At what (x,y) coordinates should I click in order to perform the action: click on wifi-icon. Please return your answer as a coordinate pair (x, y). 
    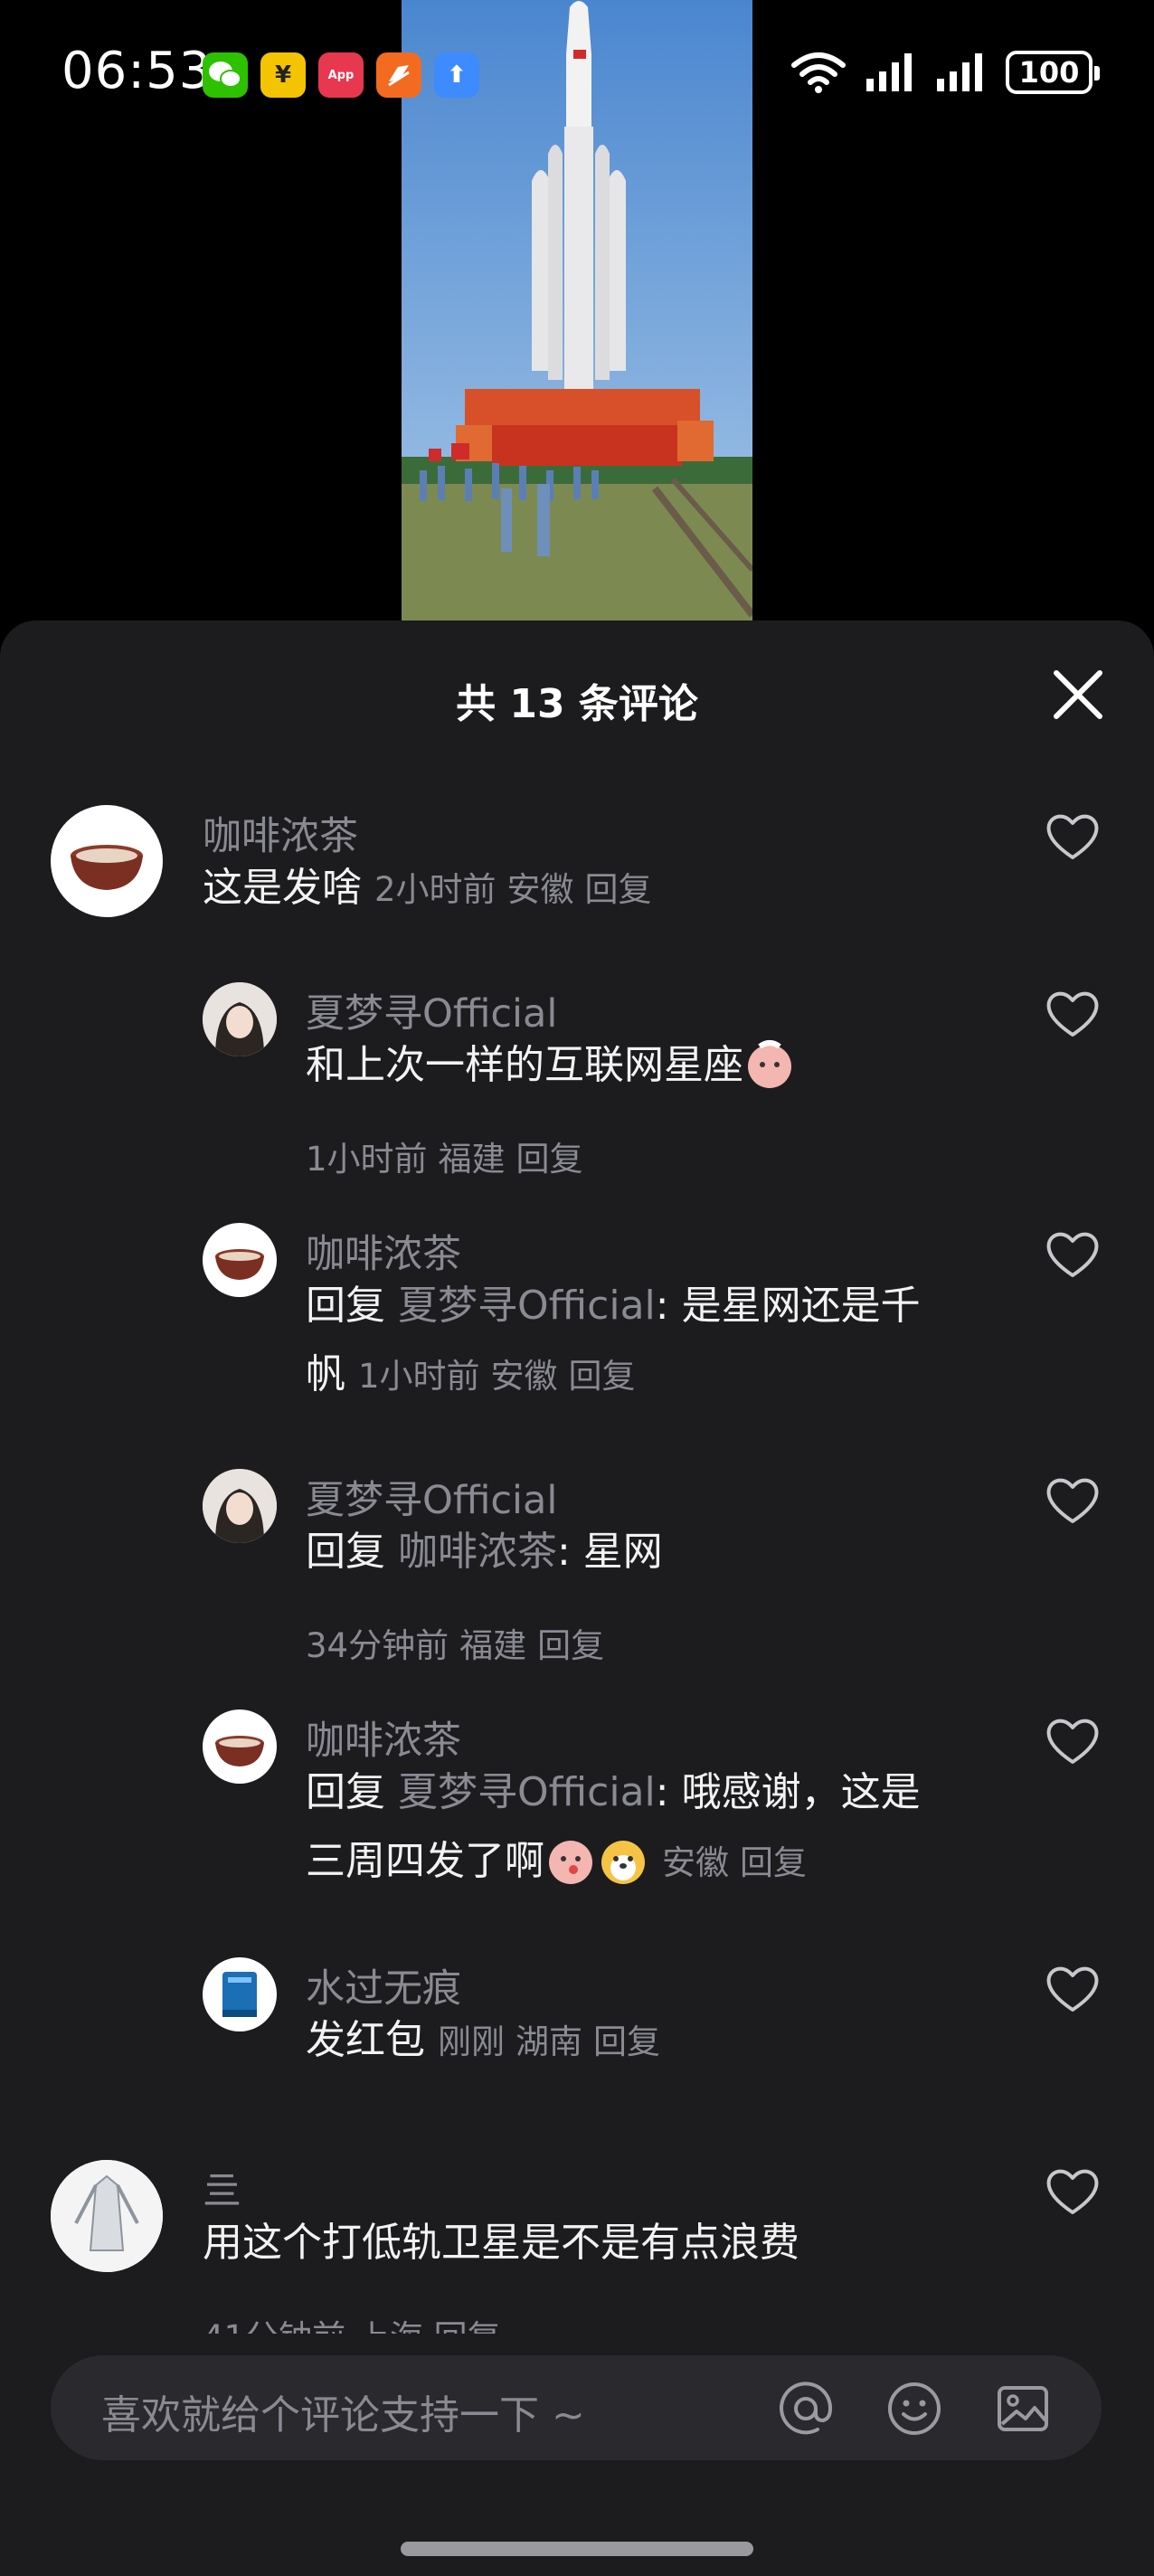
    Looking at the image, I should click on (818, 72).